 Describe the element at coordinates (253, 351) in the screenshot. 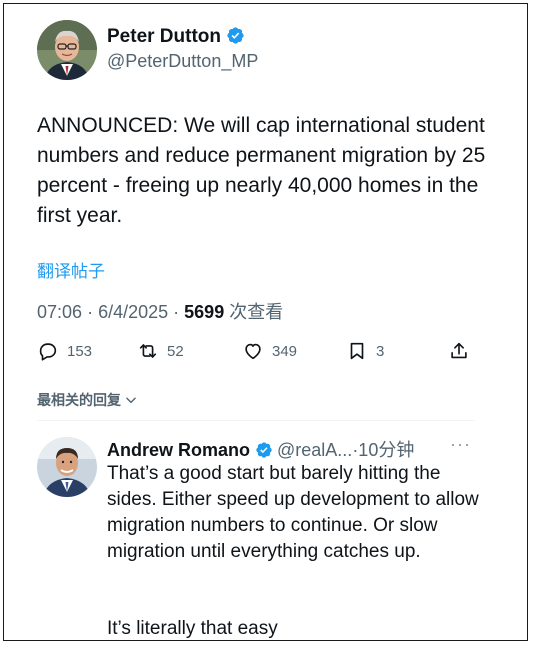

I see `like-icon` at that location.